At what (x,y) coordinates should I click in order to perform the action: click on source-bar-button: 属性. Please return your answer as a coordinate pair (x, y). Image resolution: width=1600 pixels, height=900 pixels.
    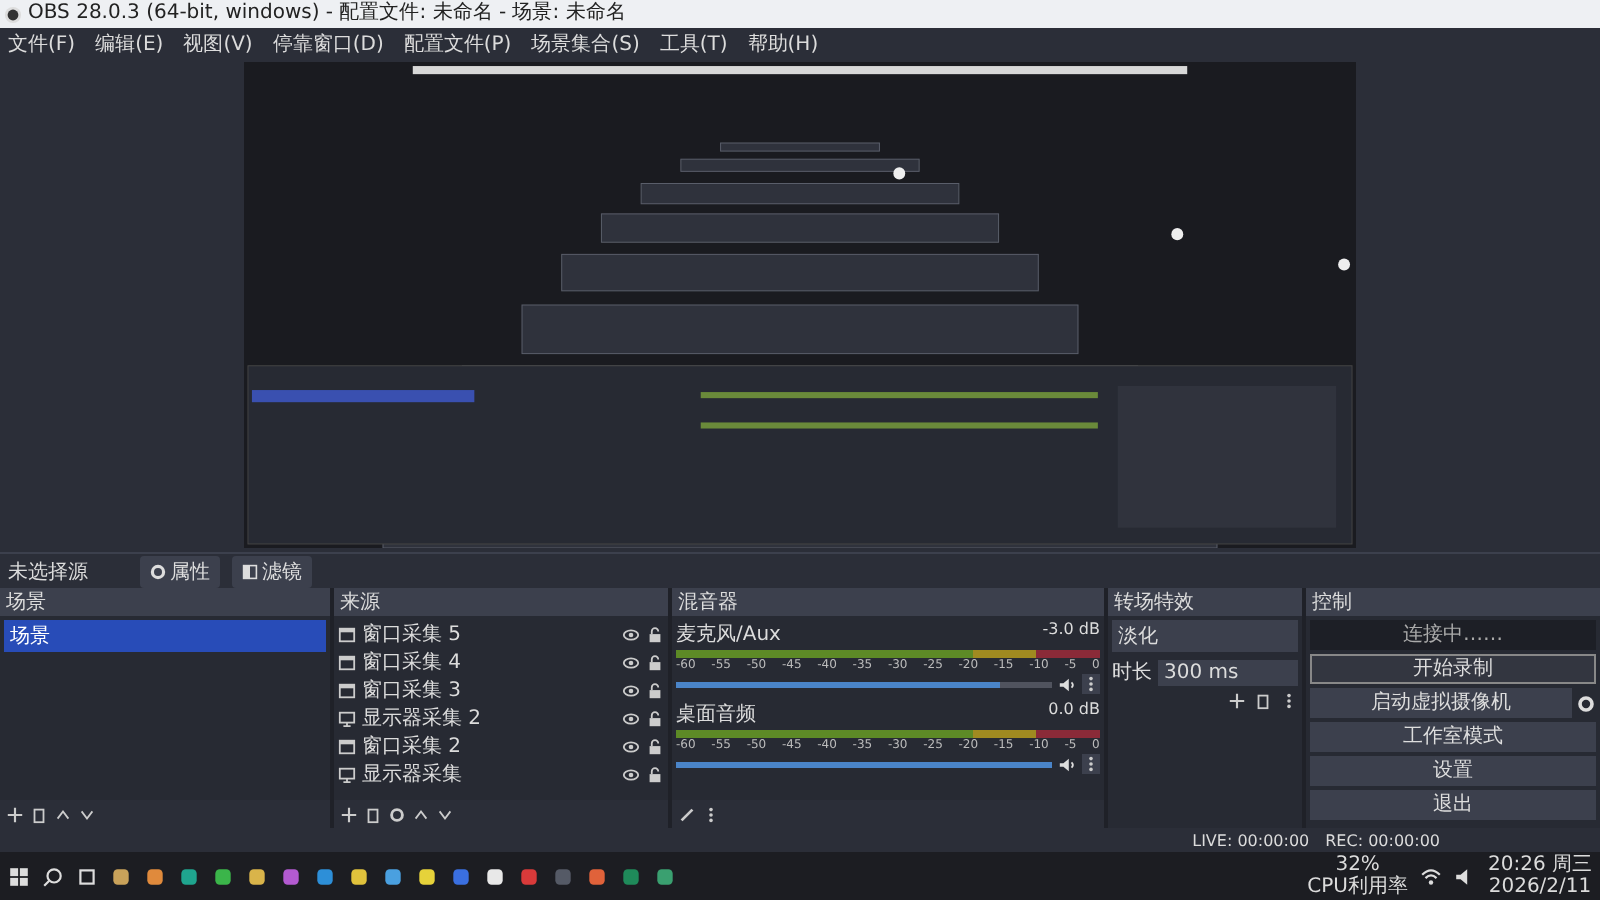
    Looking at the image, I should click on (180, 571).